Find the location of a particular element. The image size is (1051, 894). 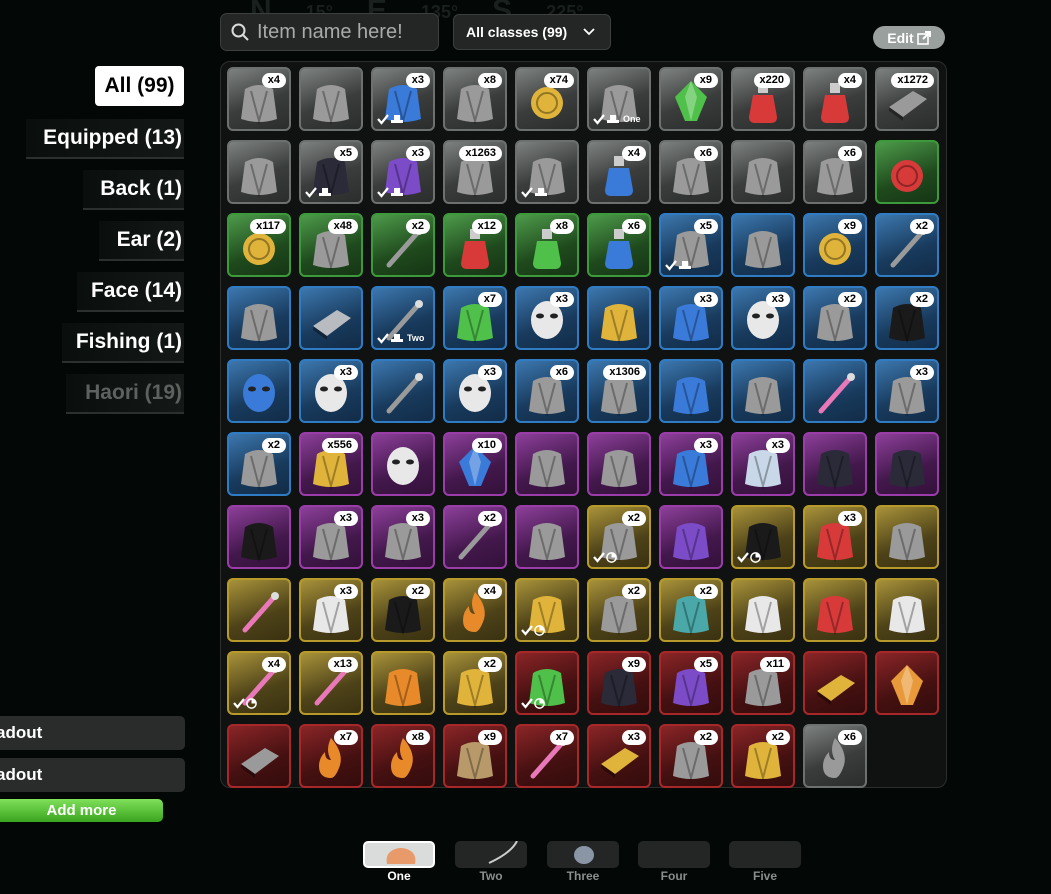

inventory-slot: x10 is located at coordinates (475, 464).